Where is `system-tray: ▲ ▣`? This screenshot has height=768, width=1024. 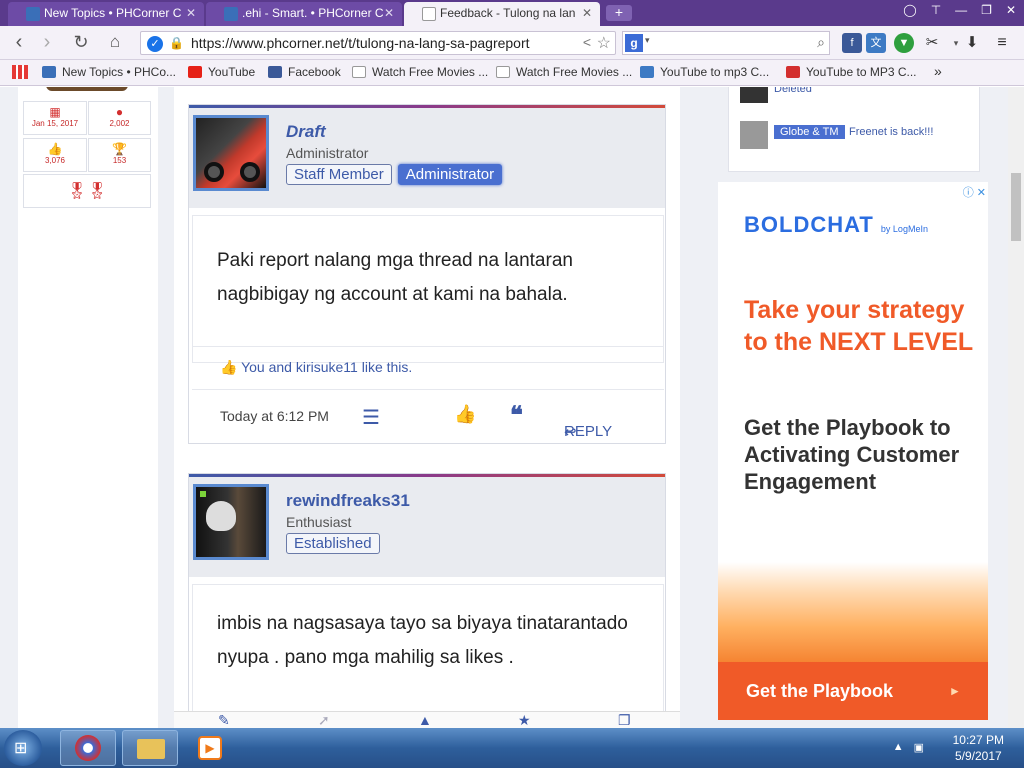 system-tray: ▲ ▣ is located at coordinates (908, 747).